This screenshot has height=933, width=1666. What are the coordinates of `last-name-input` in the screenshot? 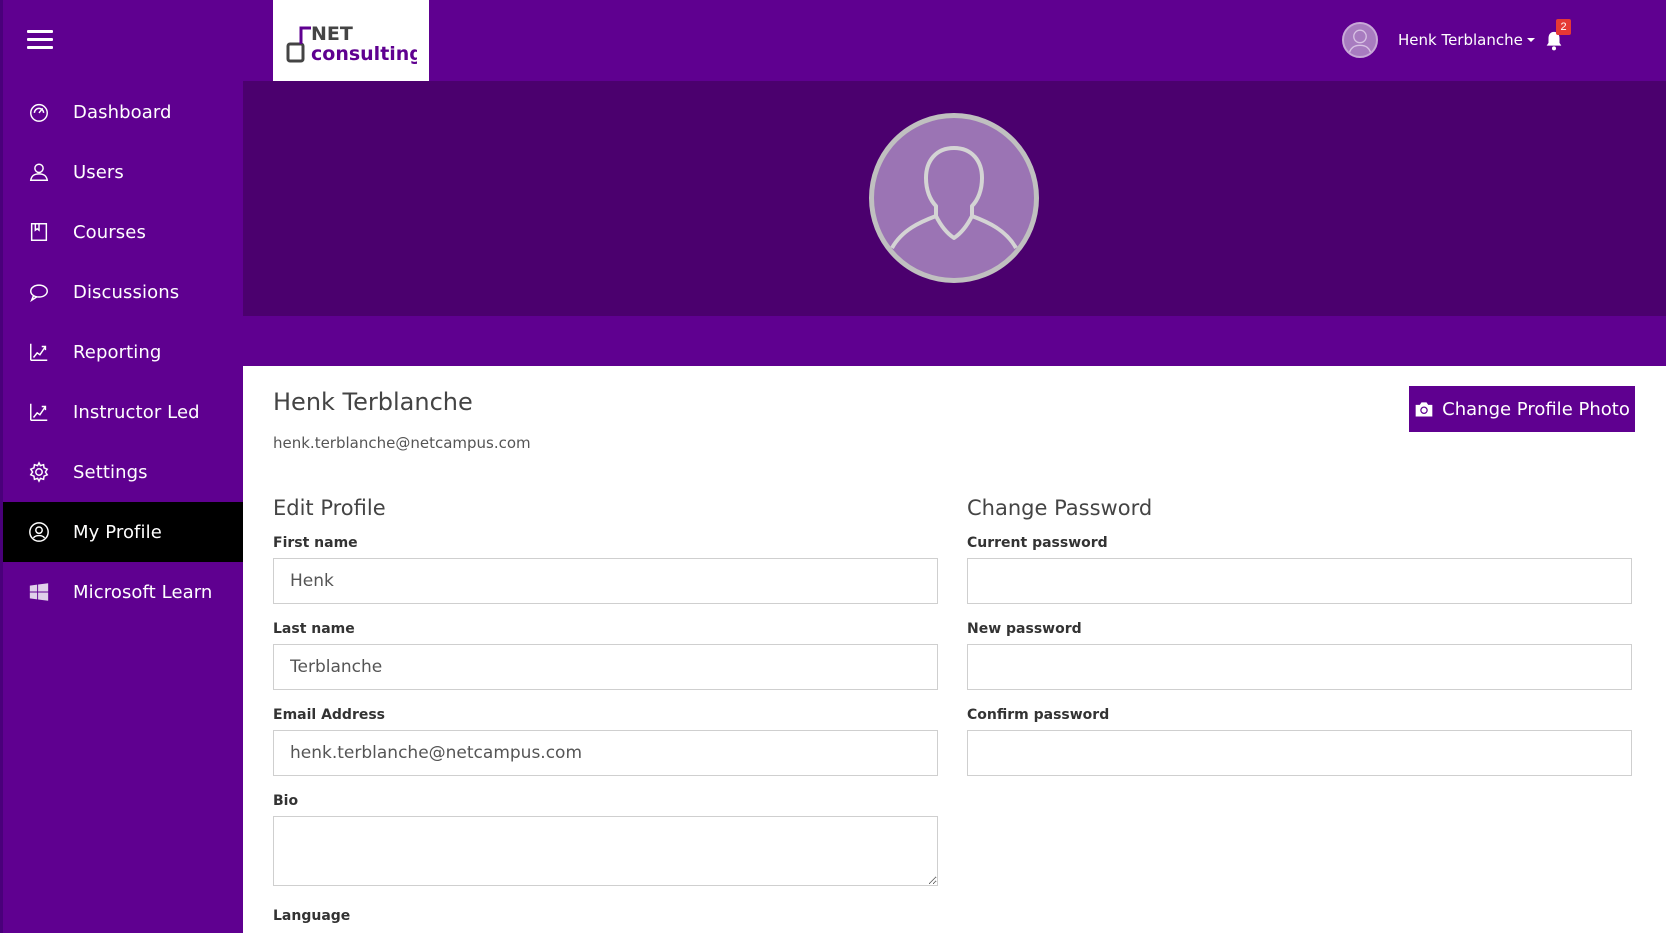 It's located at (605, 667).